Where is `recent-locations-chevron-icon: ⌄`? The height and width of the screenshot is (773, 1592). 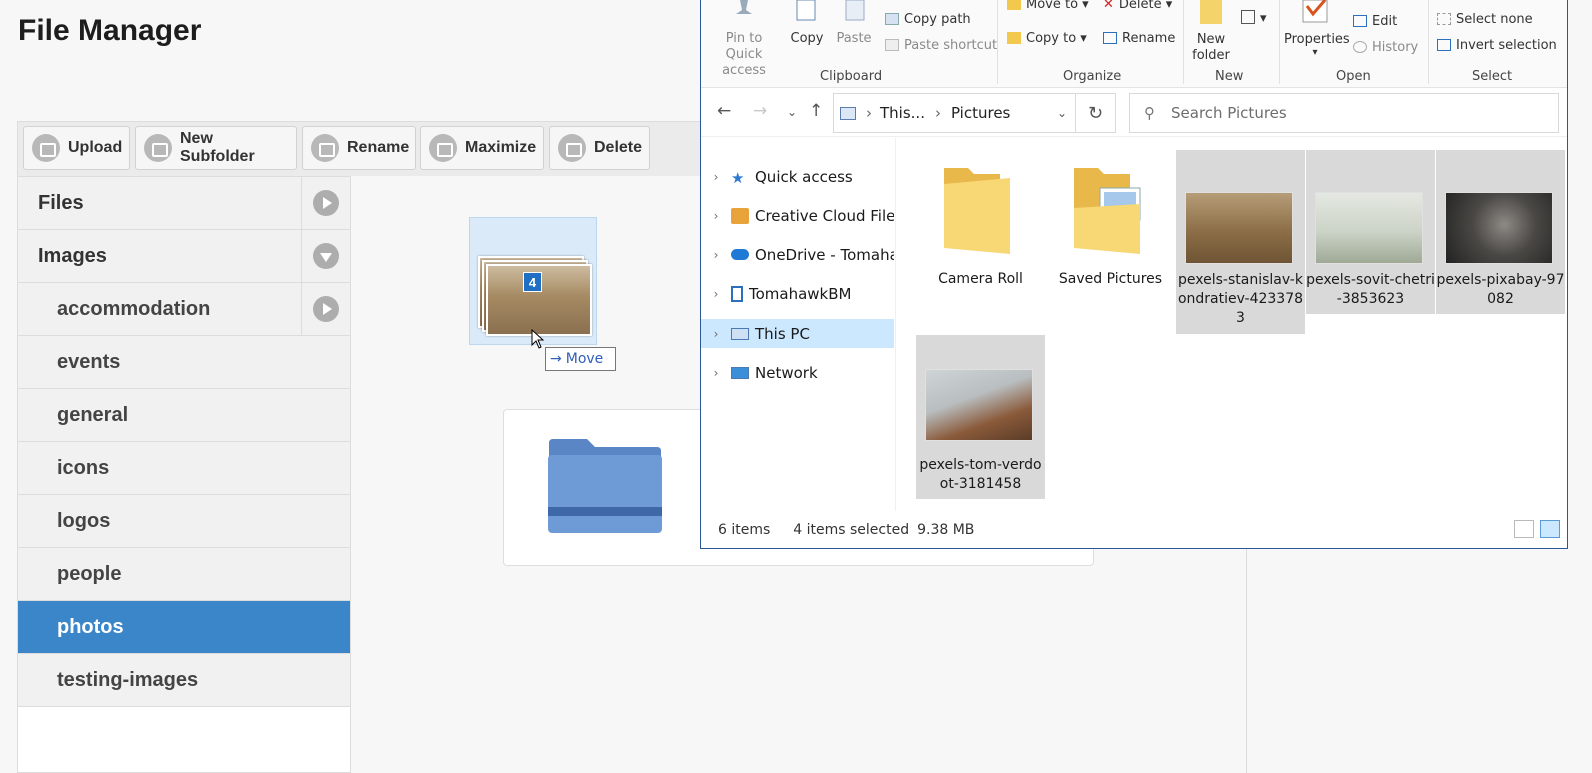 recent-locations-chevron-icon: ⌄ is located at coordinates (792, 112).